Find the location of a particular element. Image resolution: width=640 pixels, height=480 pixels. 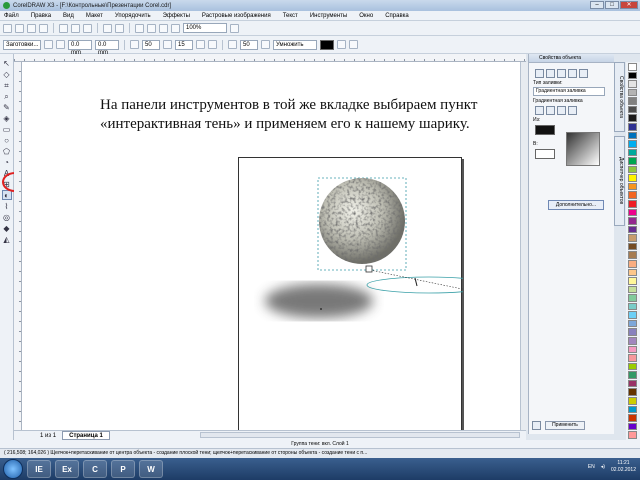

menu-window: Окно is located at coordinates (366, 16).